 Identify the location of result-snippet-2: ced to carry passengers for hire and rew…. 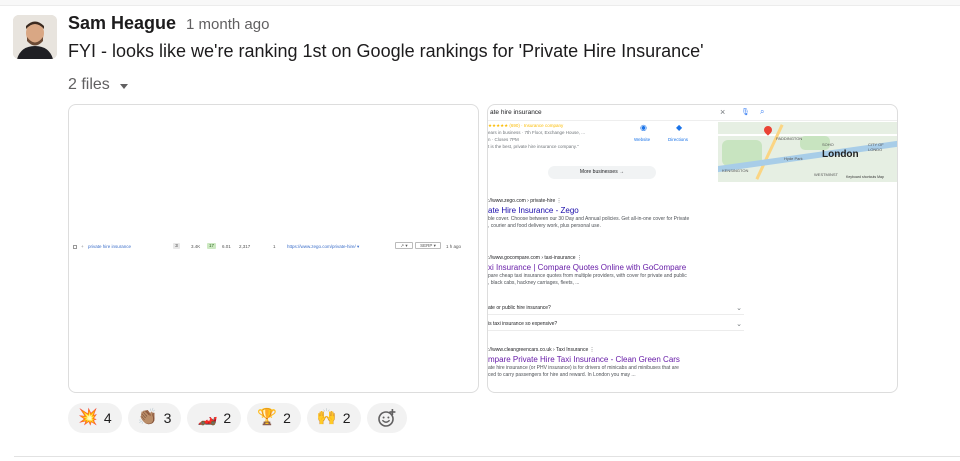
(562, 375).